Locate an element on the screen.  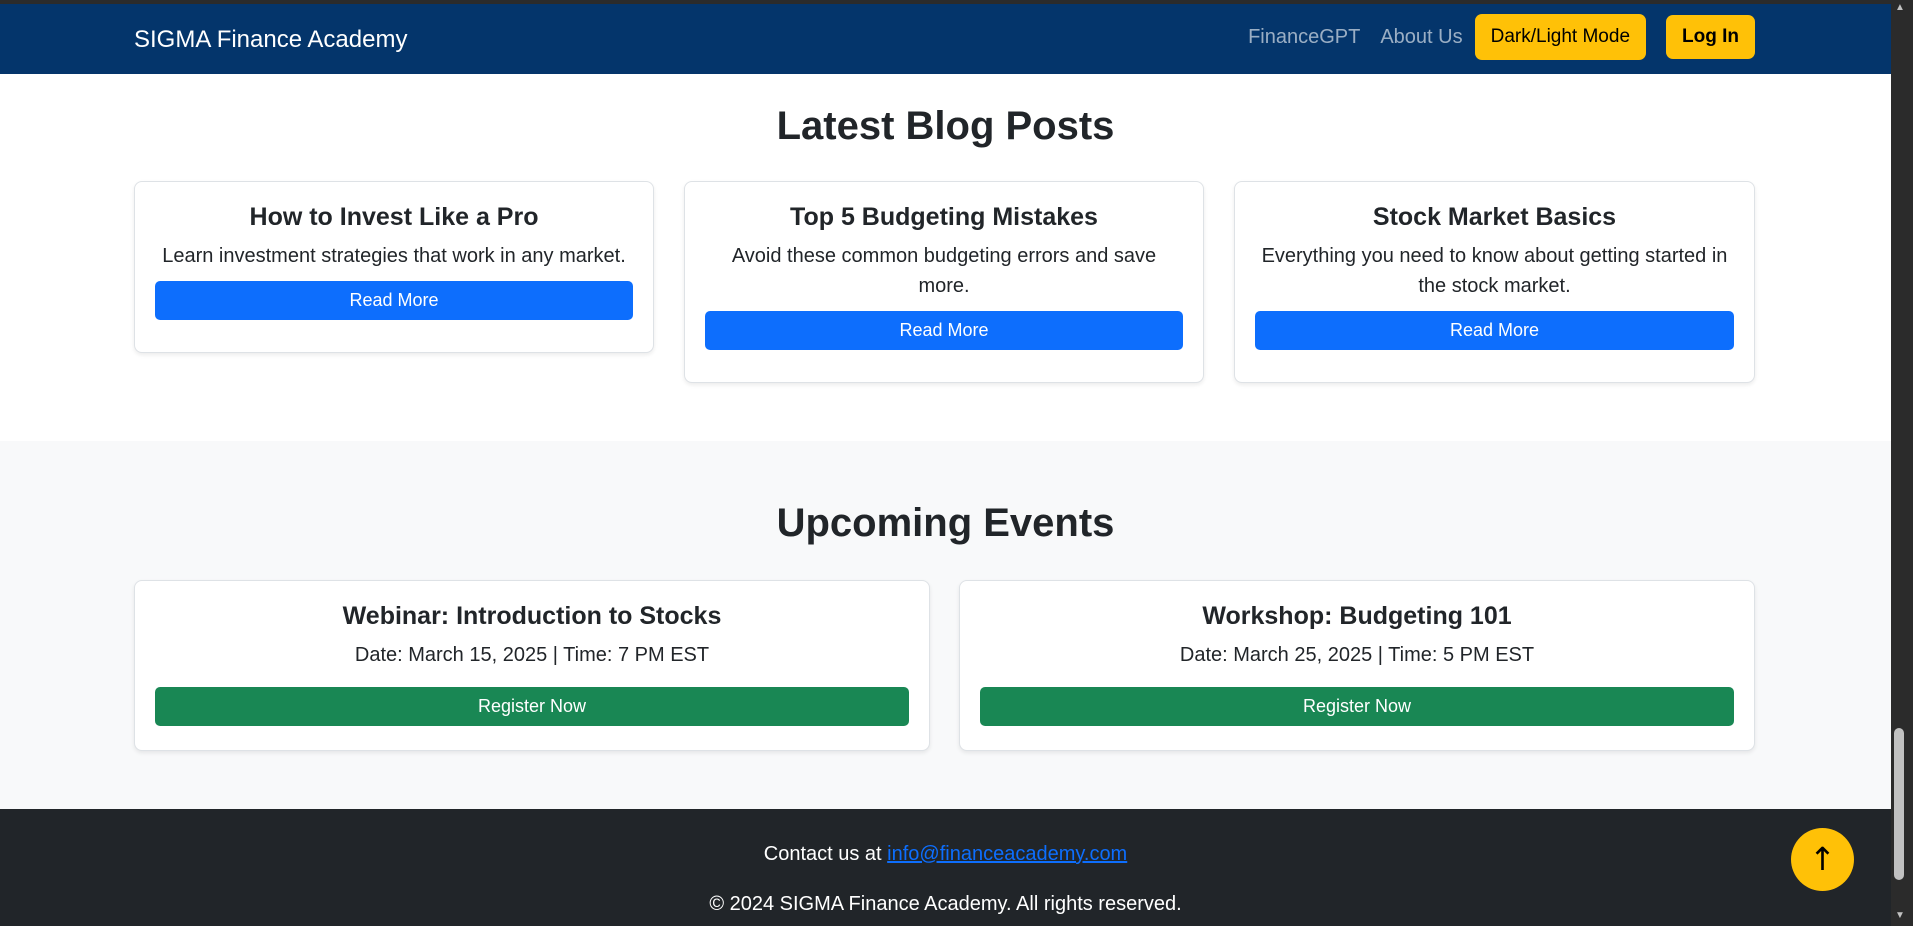
blog-card-title: Stock Market Basics is located at coordinates (1494, 217).